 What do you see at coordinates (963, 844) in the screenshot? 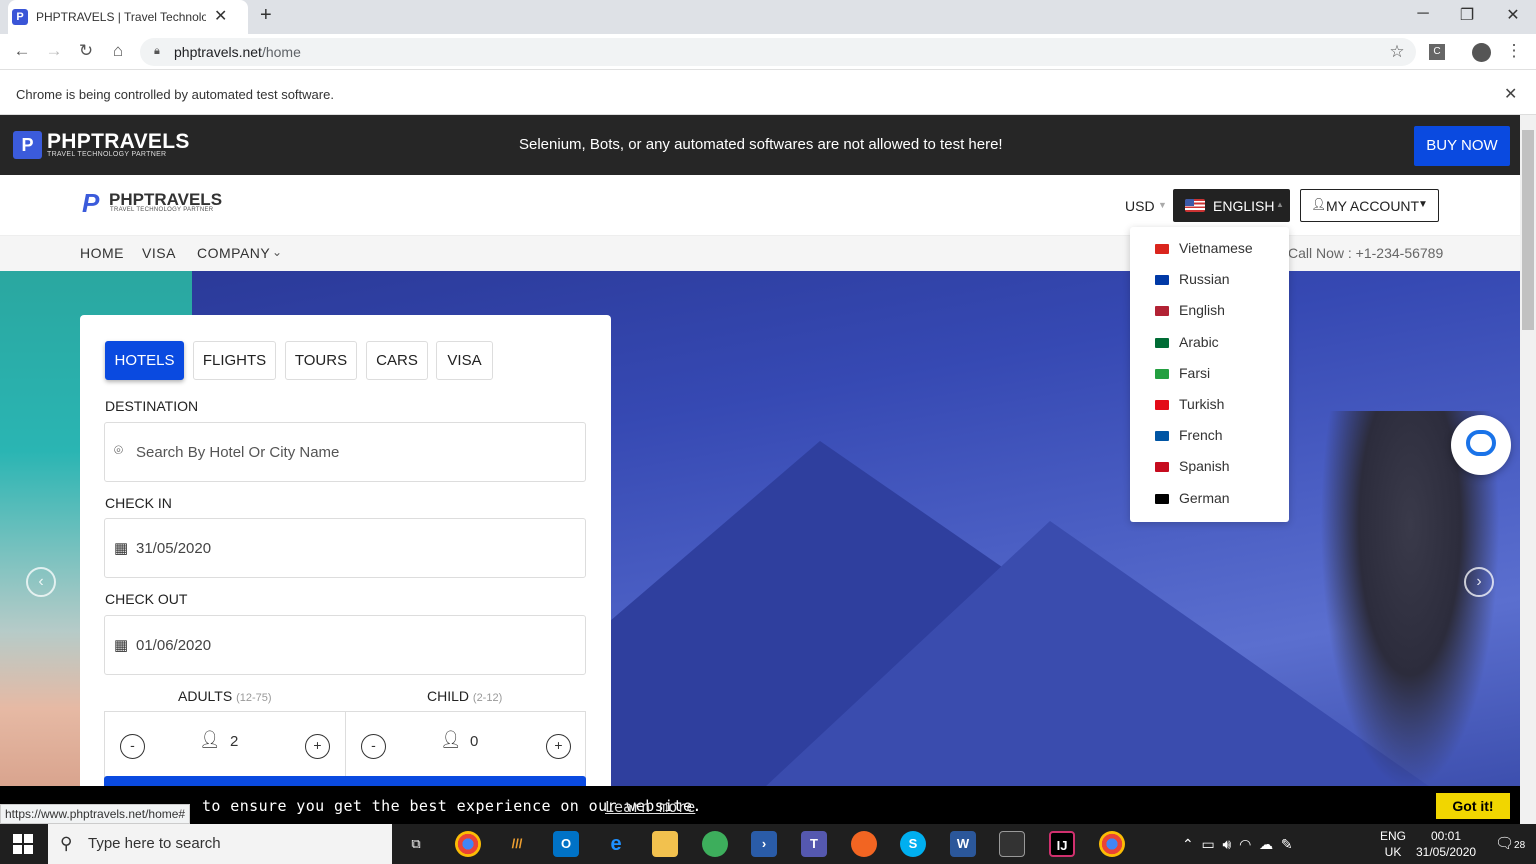
I see `word-app-icon: W` at bounding box center [963, 844].